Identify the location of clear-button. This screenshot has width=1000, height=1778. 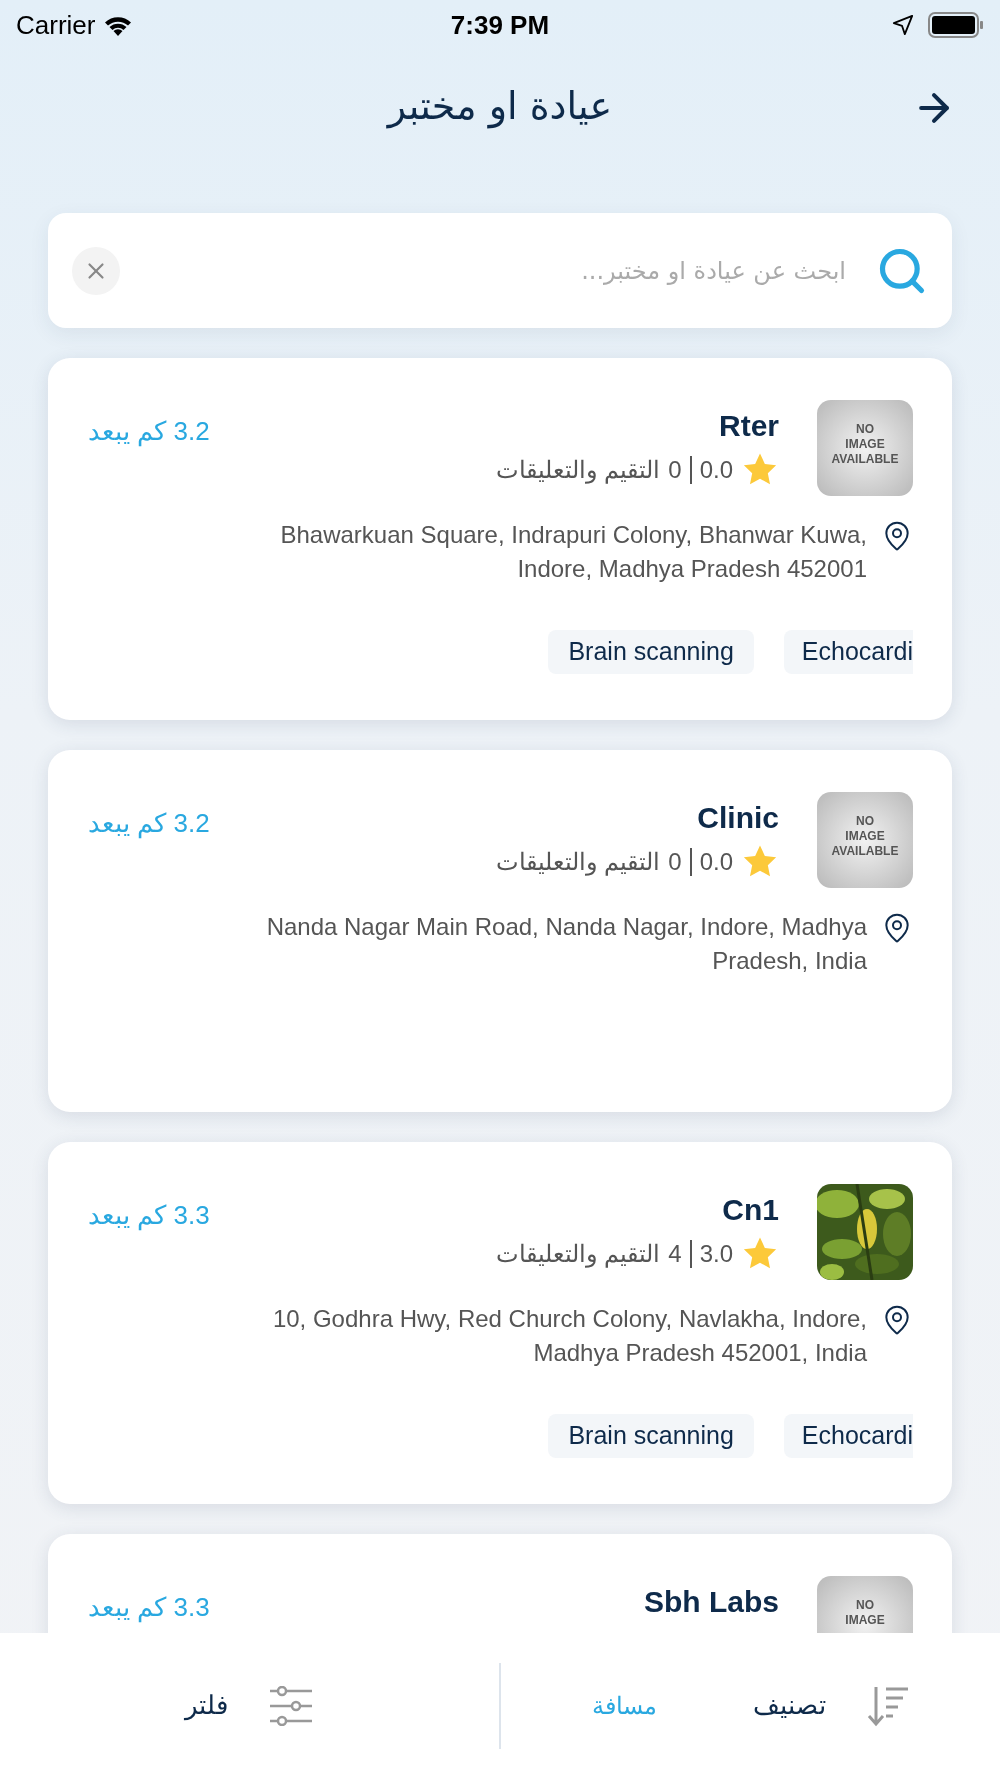
(96, 270).